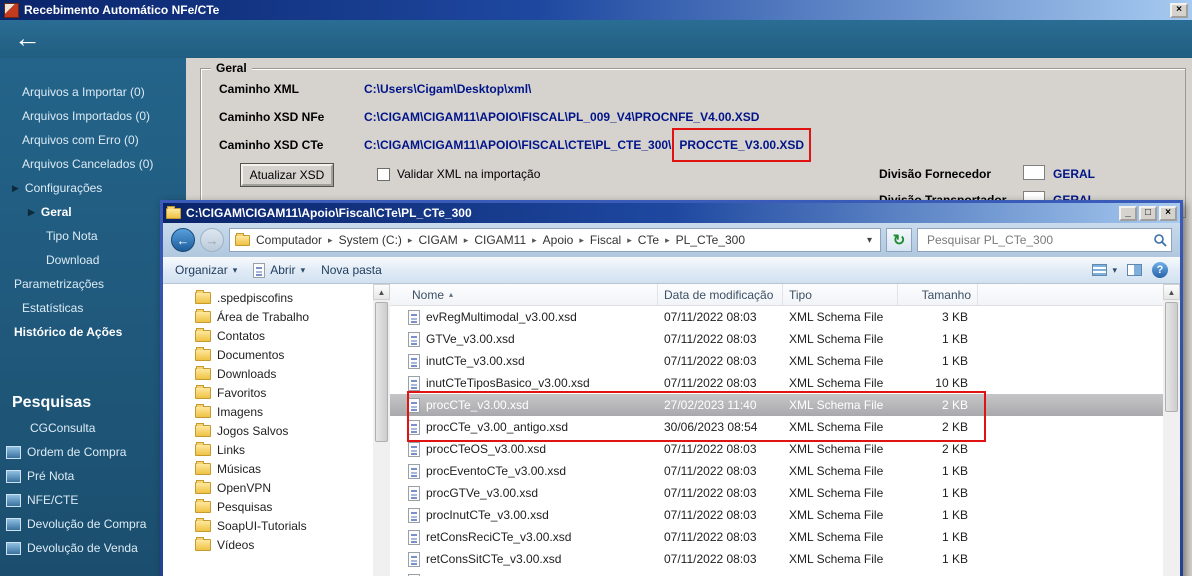  What do you see at coordinates (1134, 270) in the screenshot?
I see `preview-pane-button` at bounding box center [1134, 270].